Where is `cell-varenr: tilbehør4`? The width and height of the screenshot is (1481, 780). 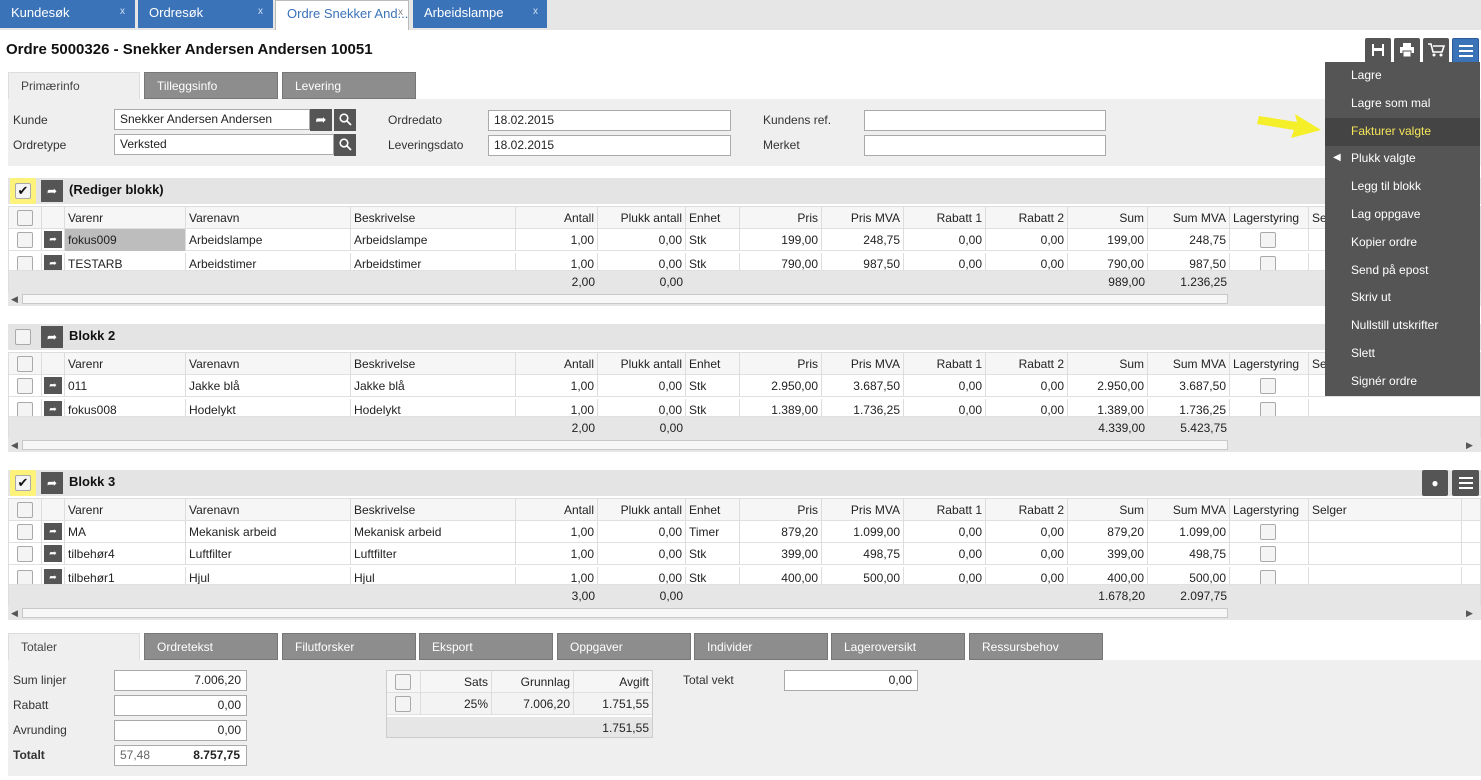
cell-varenr: tilbehør4 is located at coordinates (125, 554).